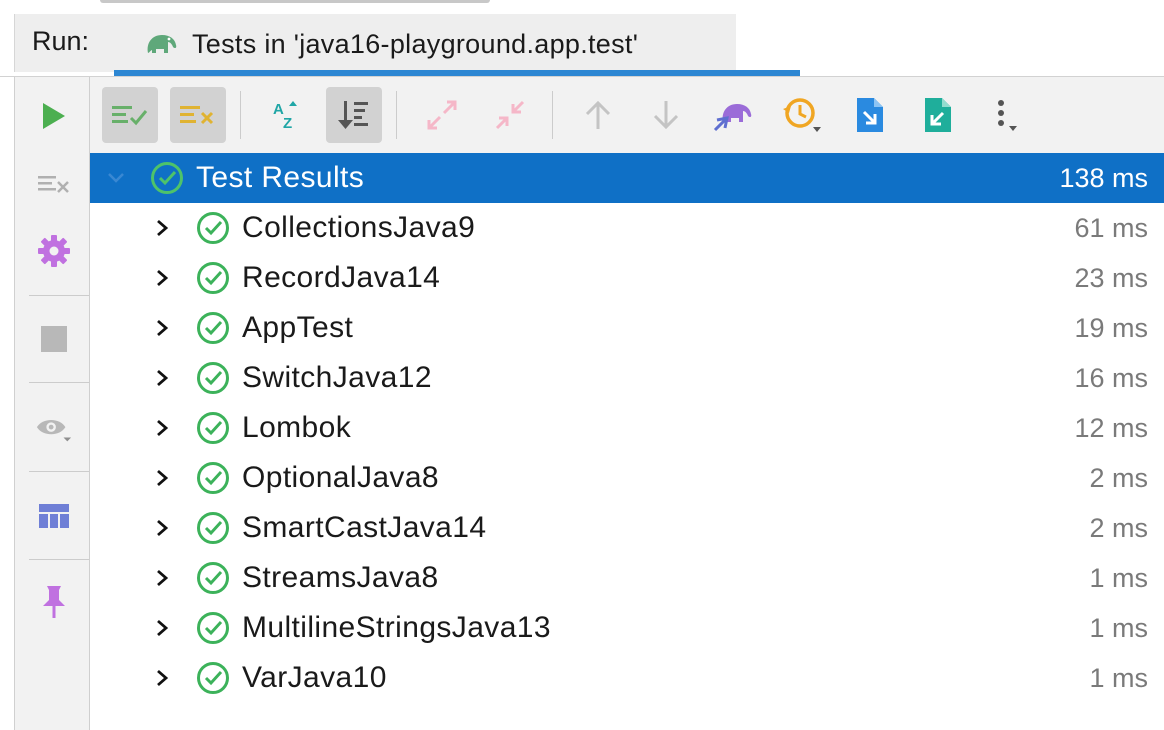 The image size is (1164, 730). I want to click on tree-row: SwitchJava12 16 ms, so click(627, 378).